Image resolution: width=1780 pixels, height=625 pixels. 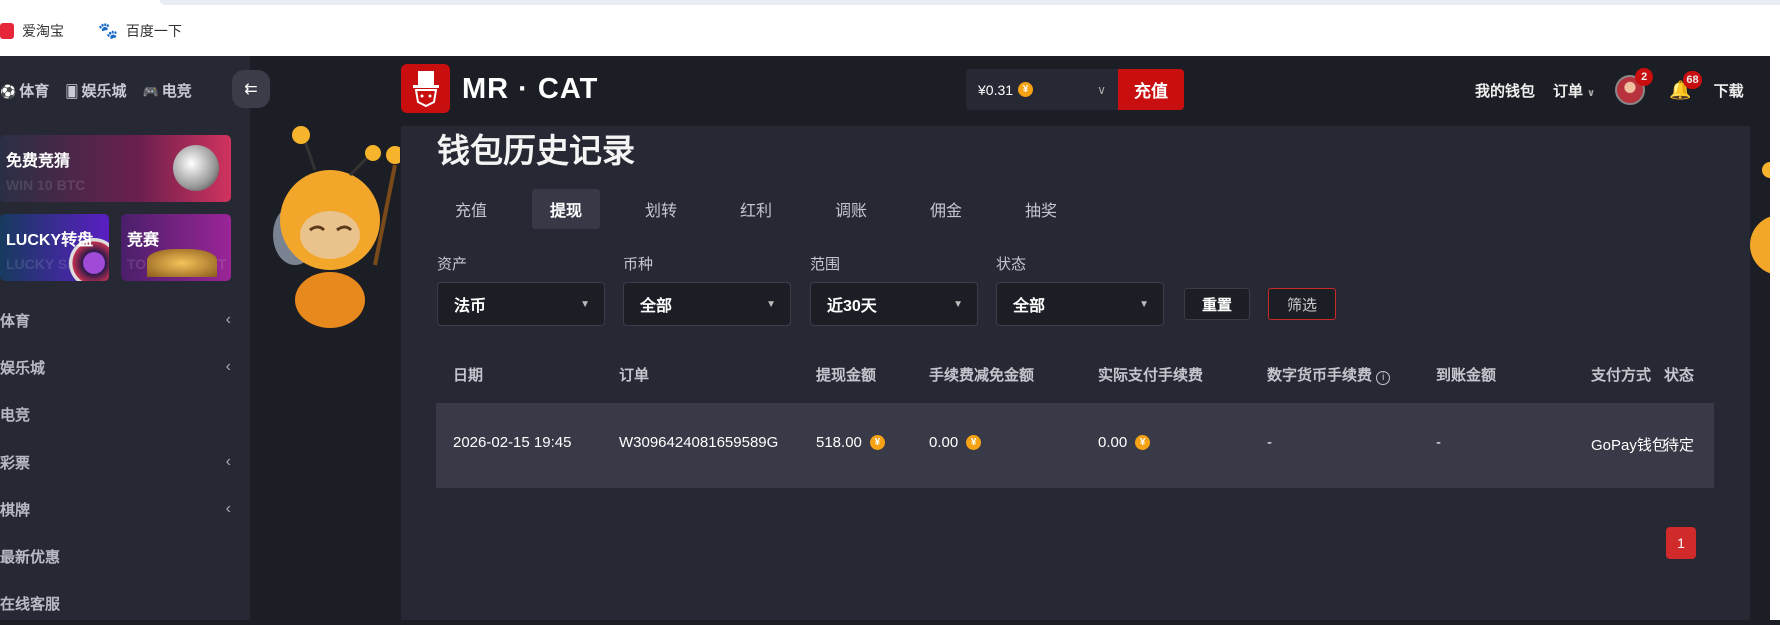 What do you see at coordinates (661, 209) in the screenshot?
I see `tab-transfer: 划转` at bounding box center [661, 209].